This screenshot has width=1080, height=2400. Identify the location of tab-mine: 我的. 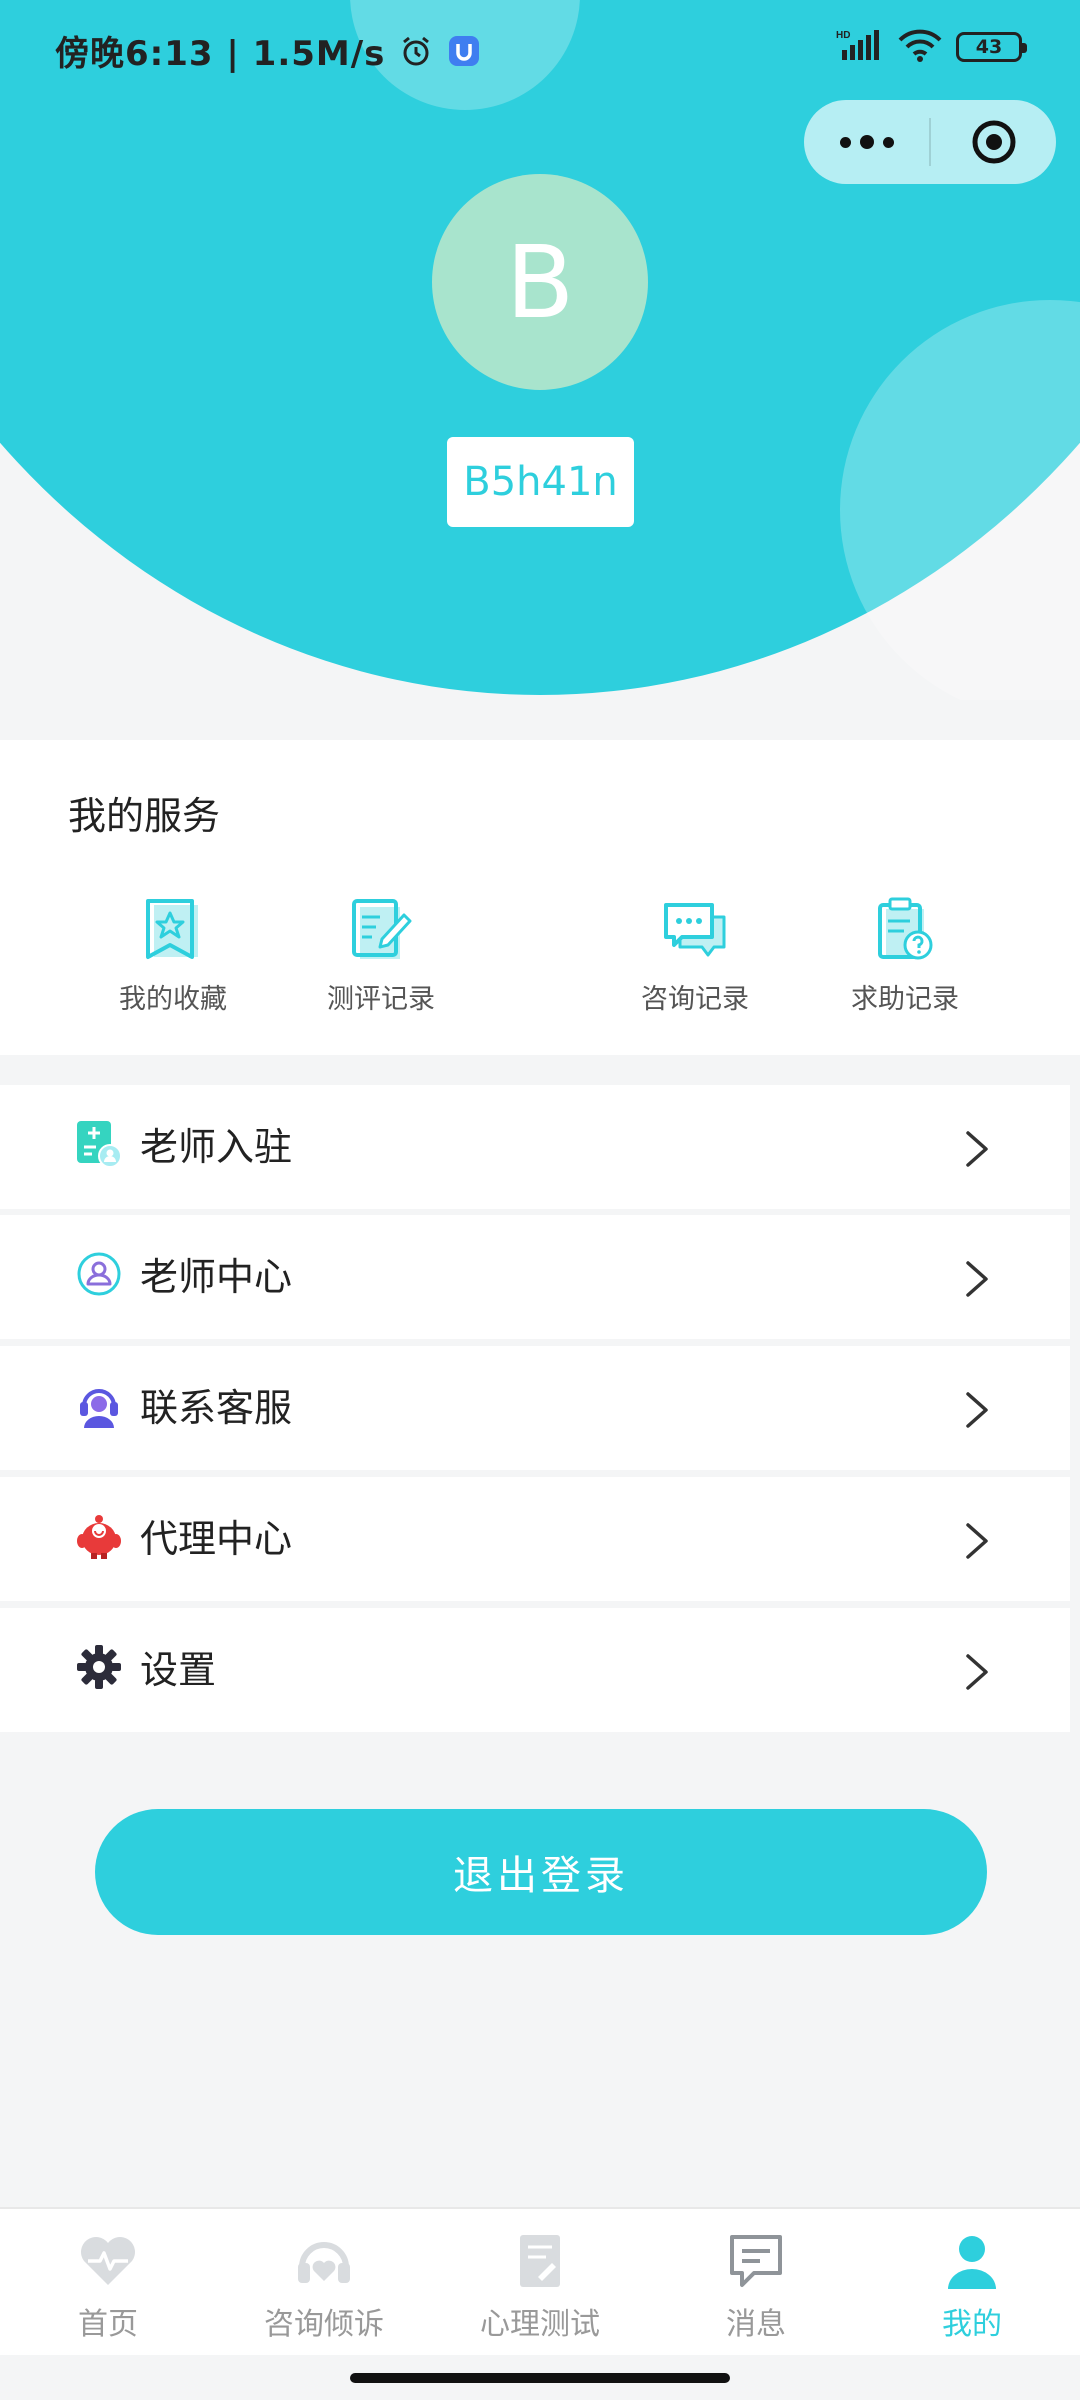
(972, 2286).